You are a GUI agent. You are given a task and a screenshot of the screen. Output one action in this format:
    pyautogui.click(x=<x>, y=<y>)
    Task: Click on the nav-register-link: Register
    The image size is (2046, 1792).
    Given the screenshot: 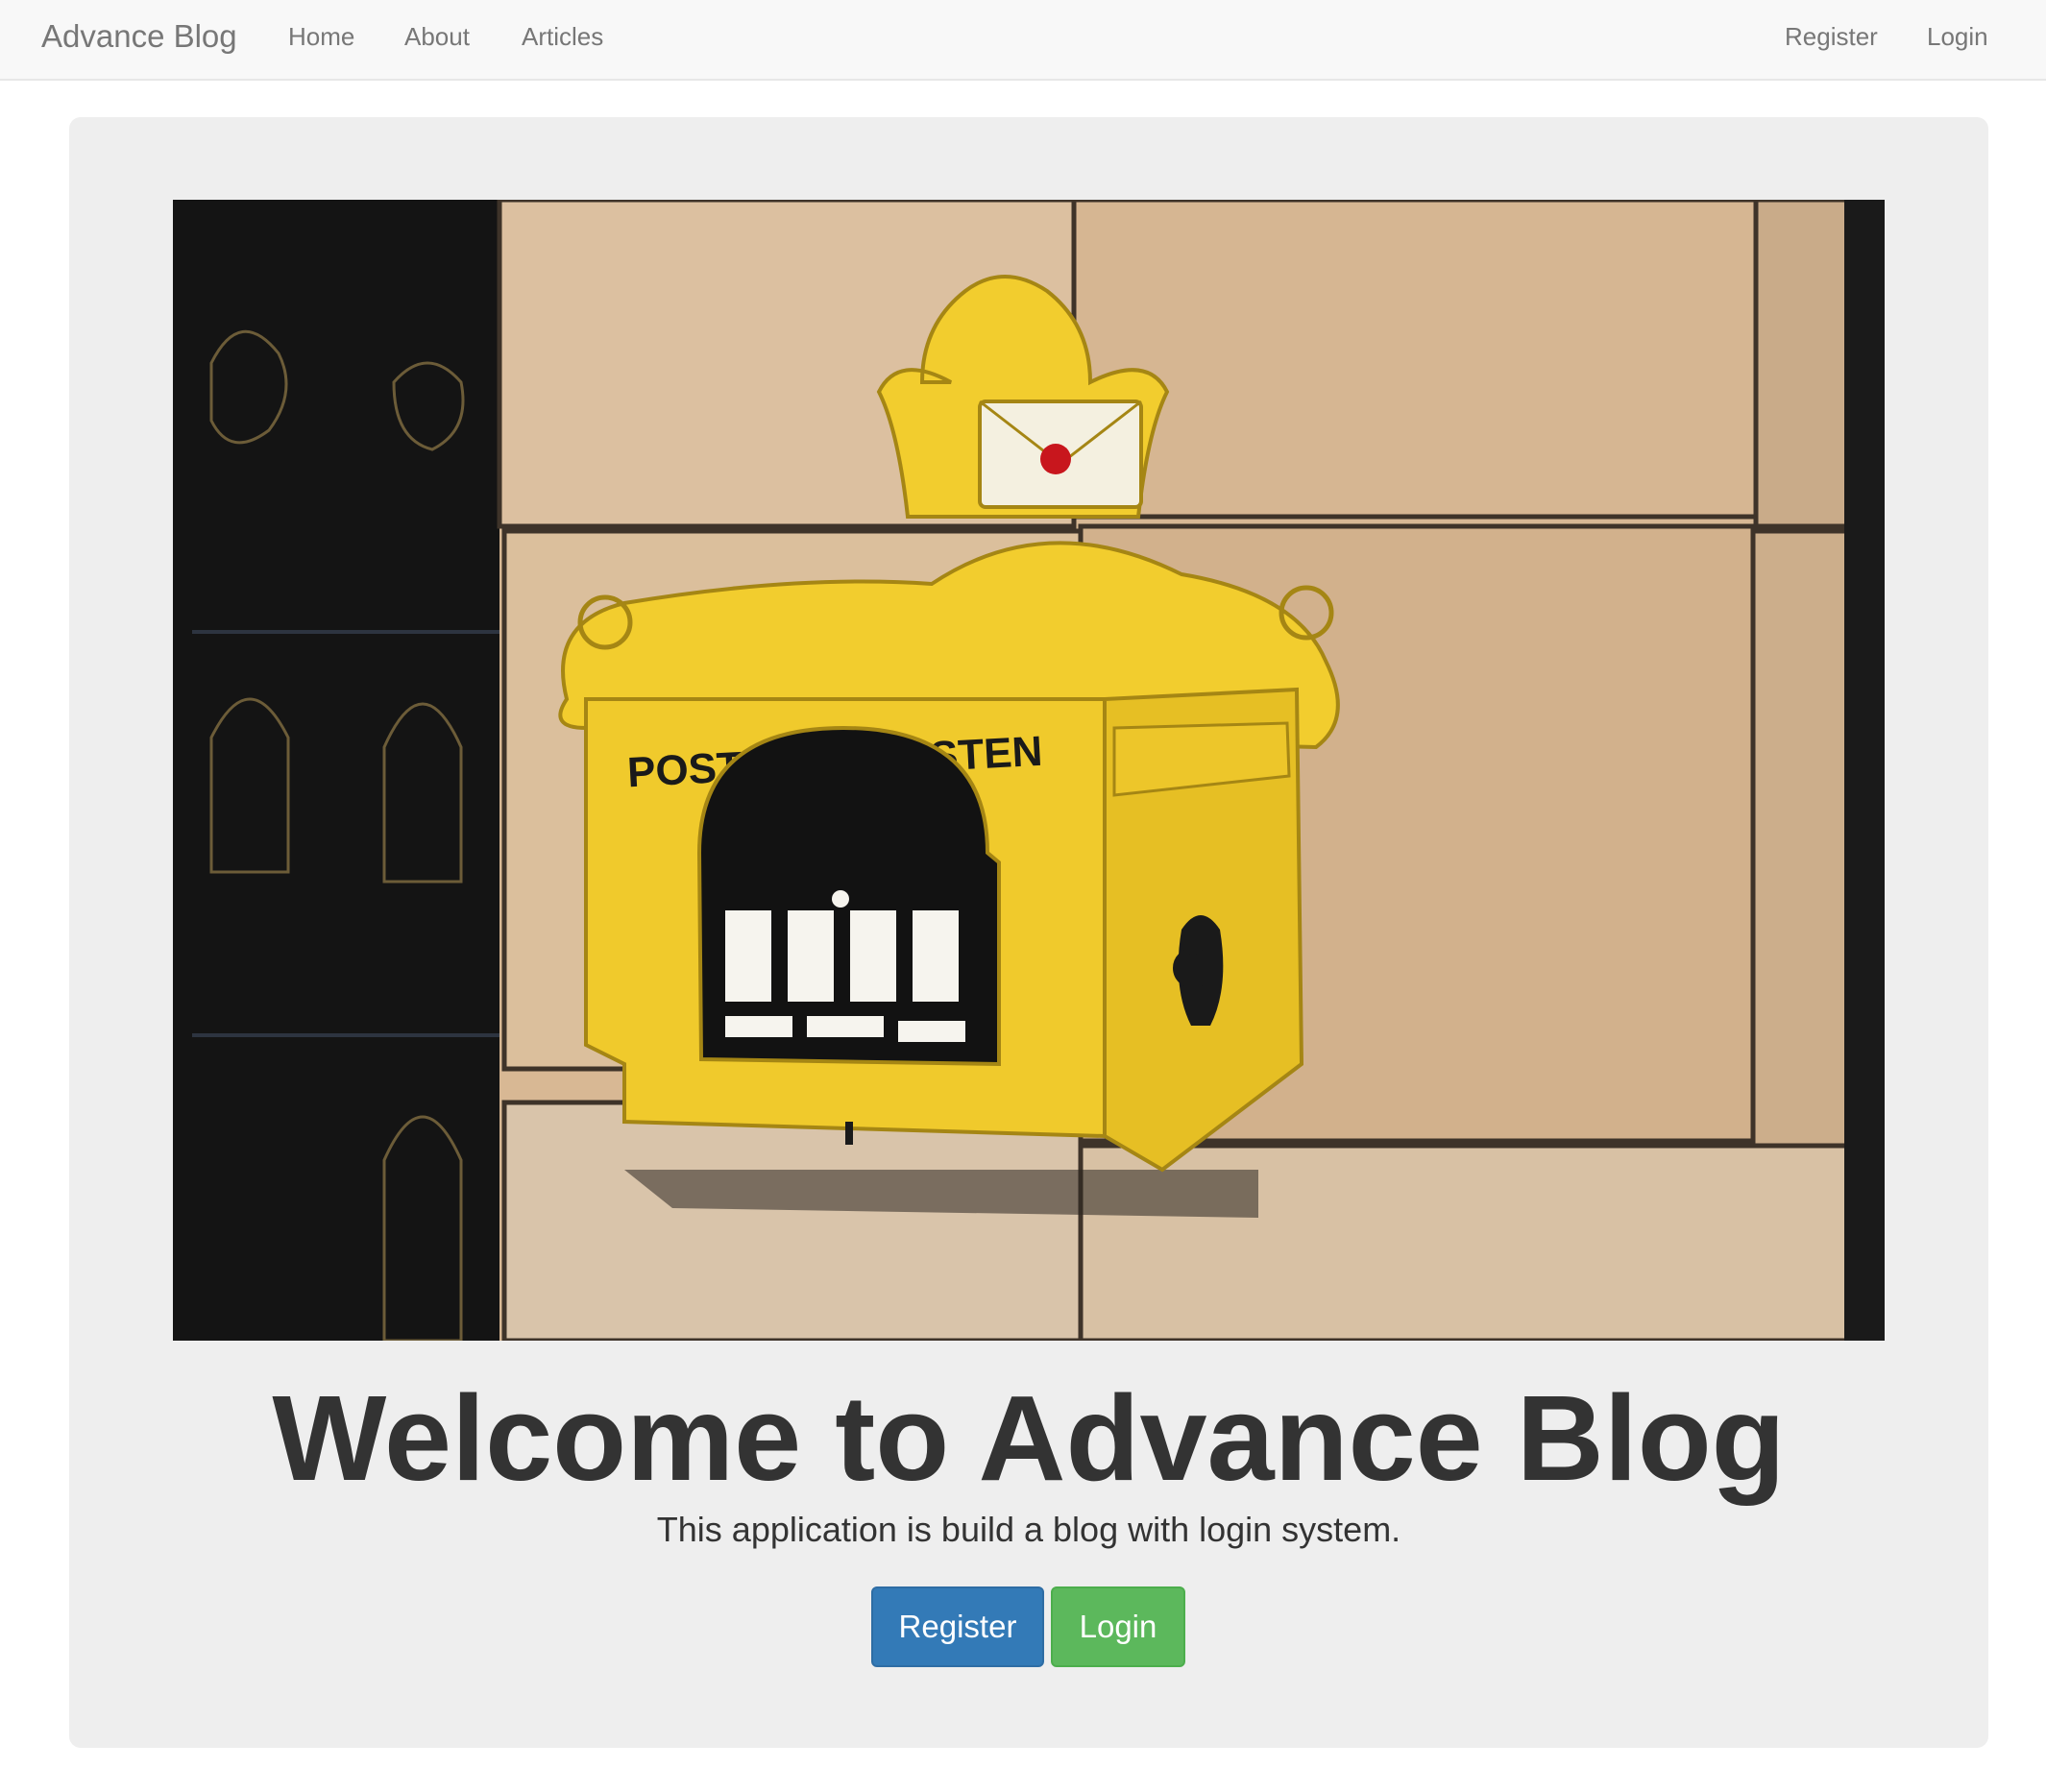 What is the action you would take?
    pyautogui.click(x=1831, y=36)
    